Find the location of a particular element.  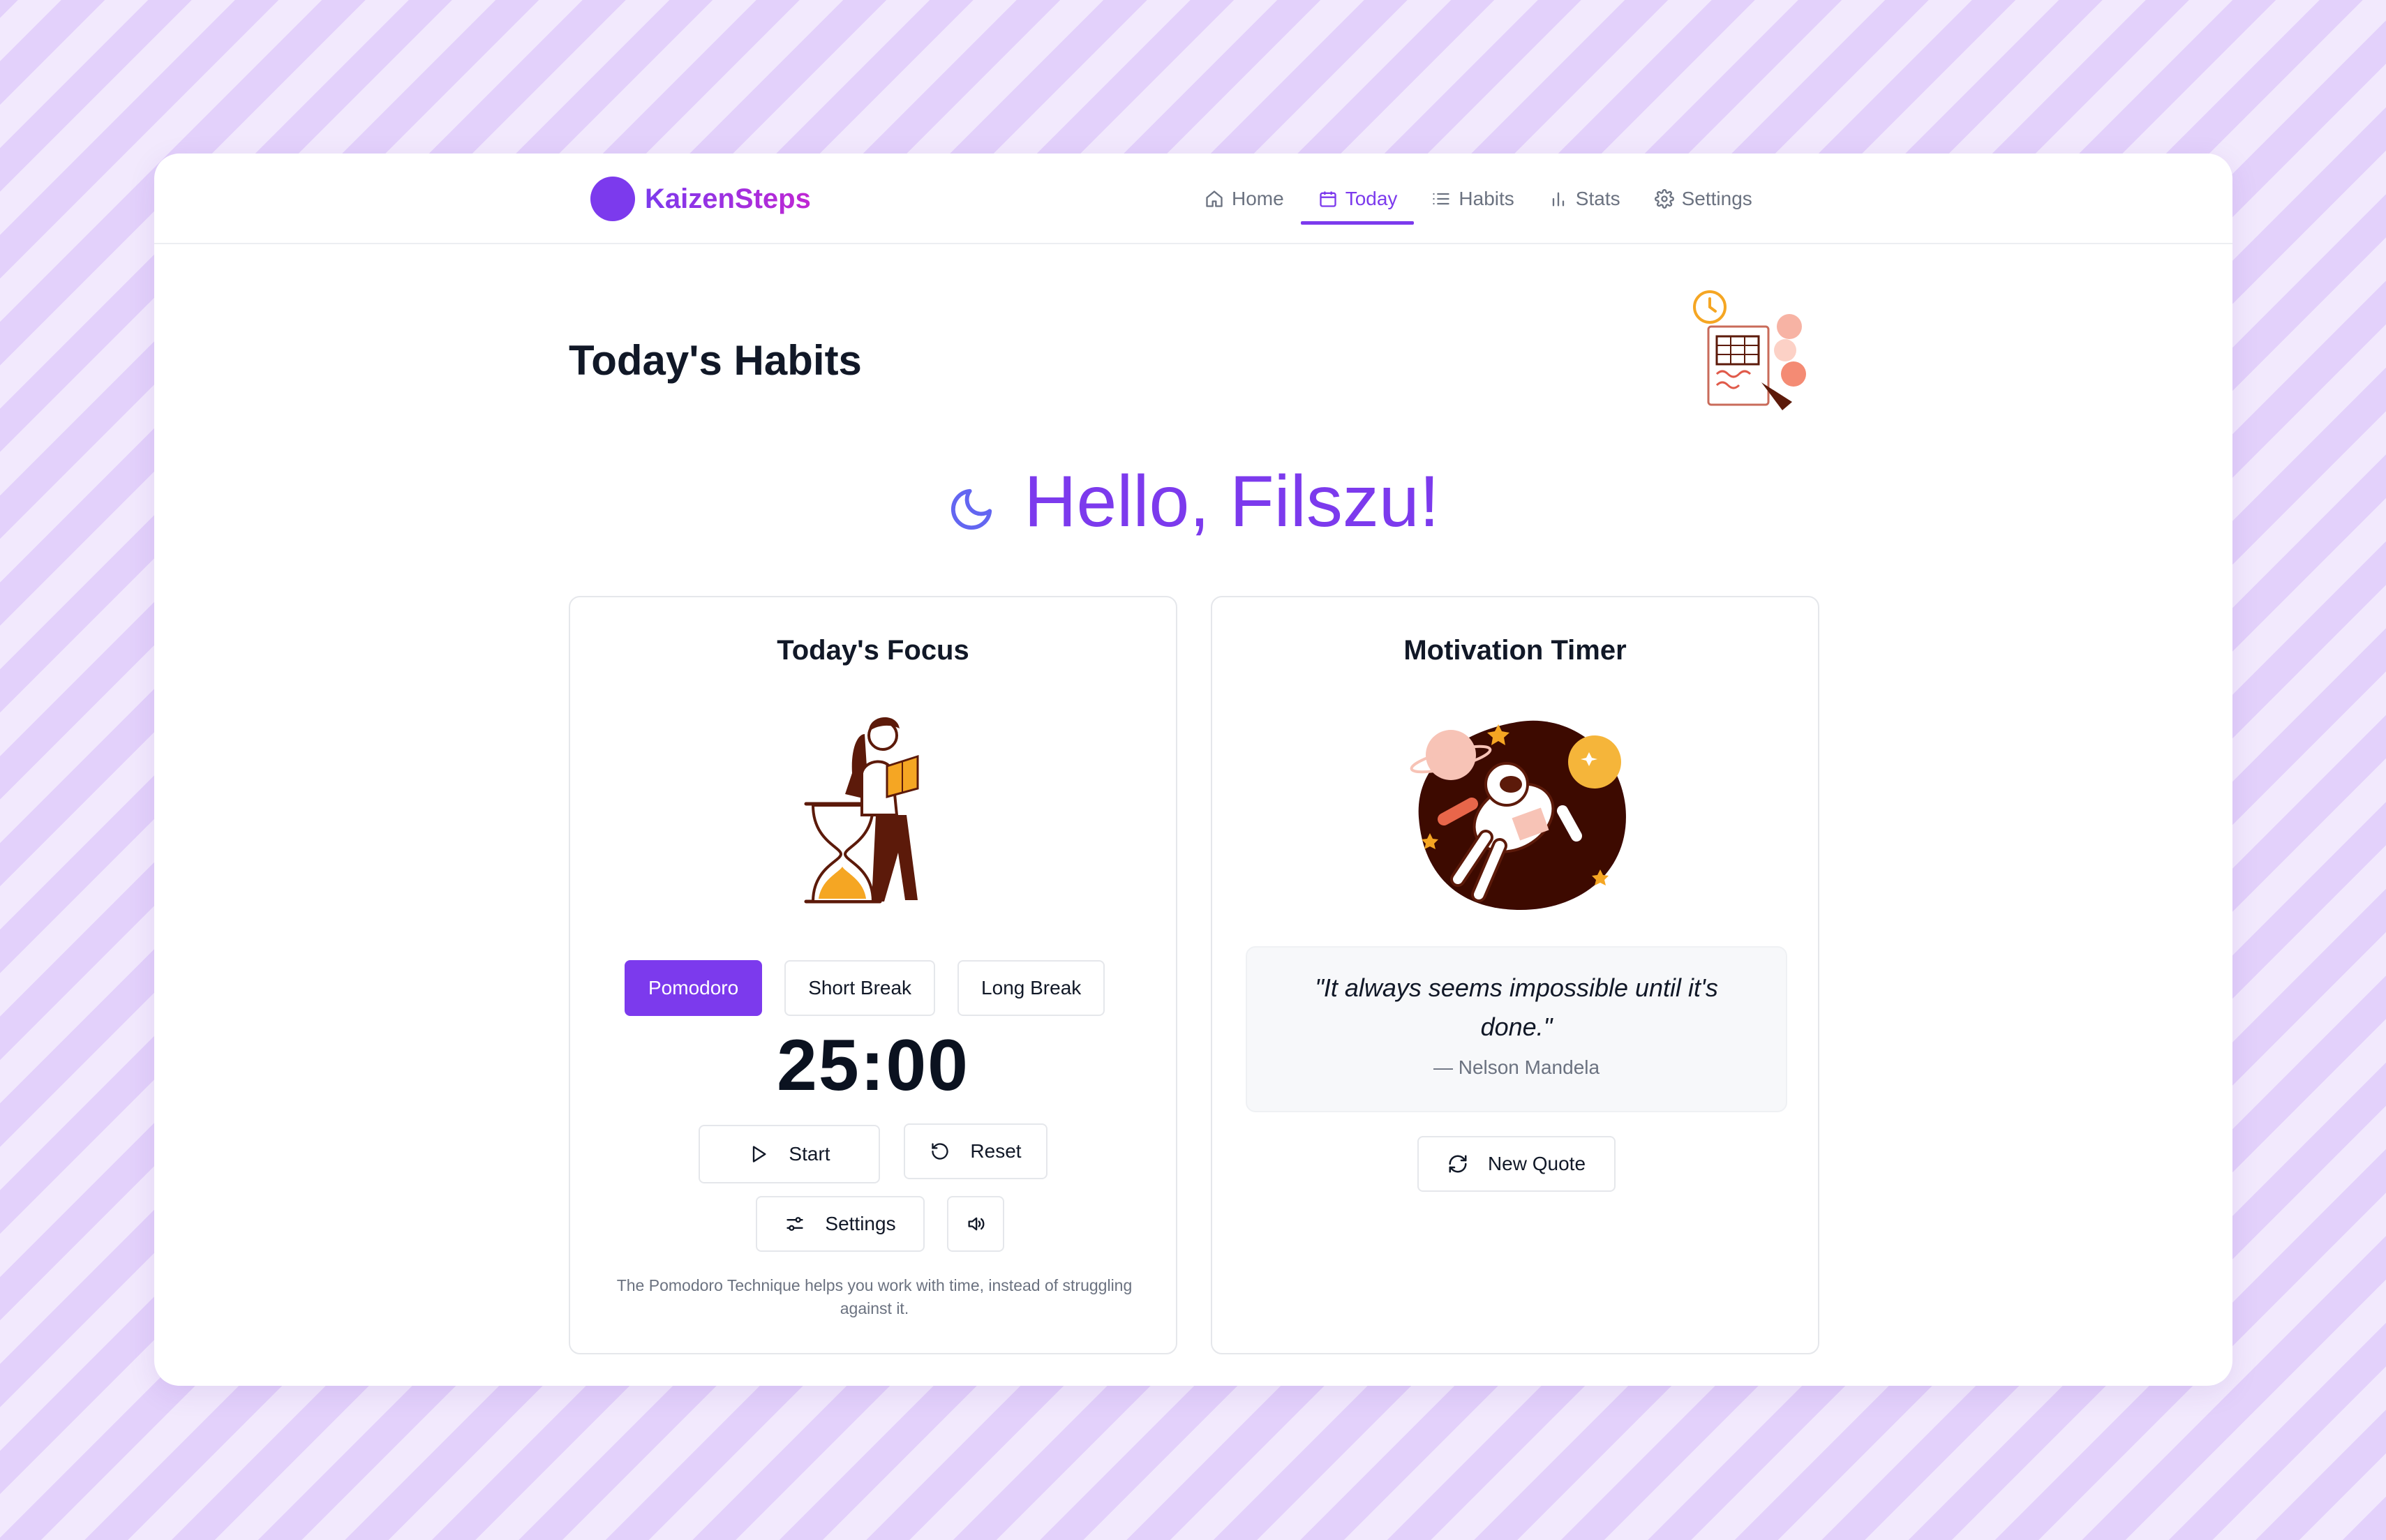

nav-item-label: Home is located at coordinates (1258, 198).